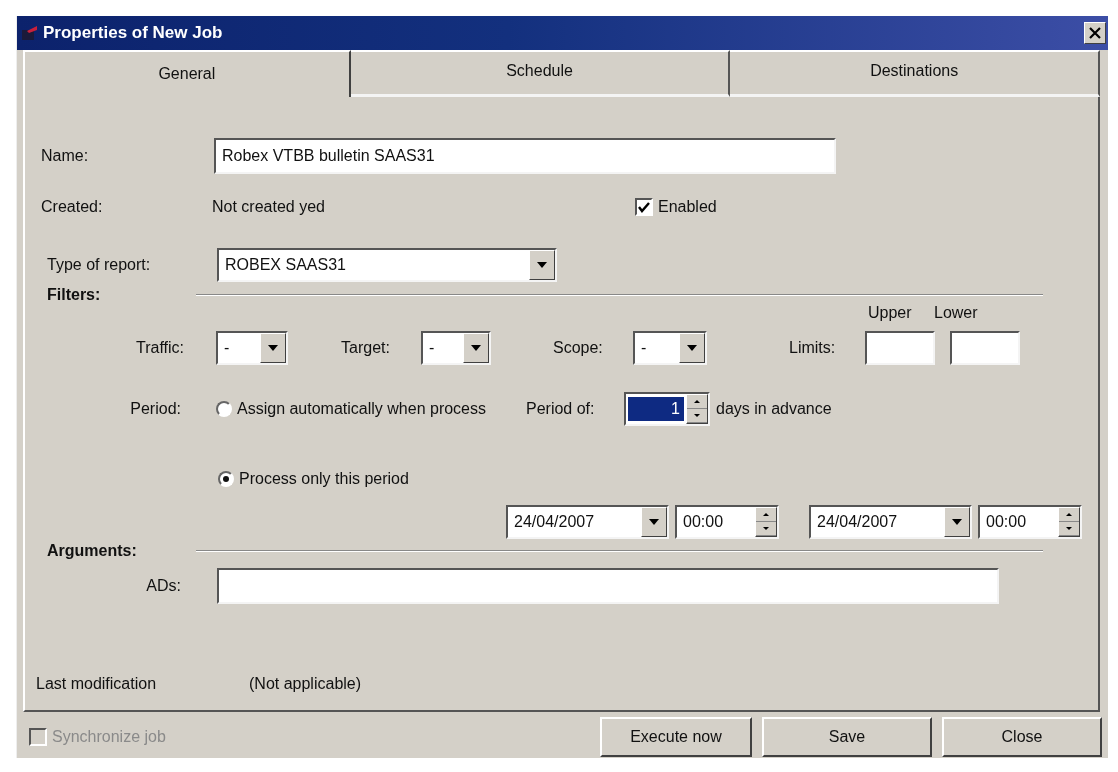  I want to click on tab: Schedule, so click(540, 73).